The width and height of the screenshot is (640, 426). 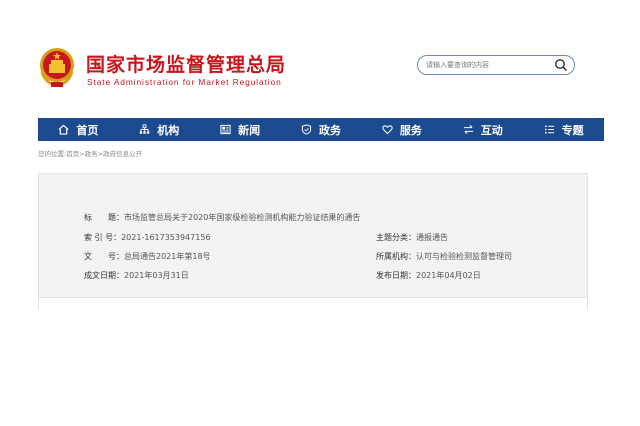 What do you see at coordinates (104, 275) in the screenshot?
I see `created-date-label: 成文日期：` at bounding box center [104, 275].